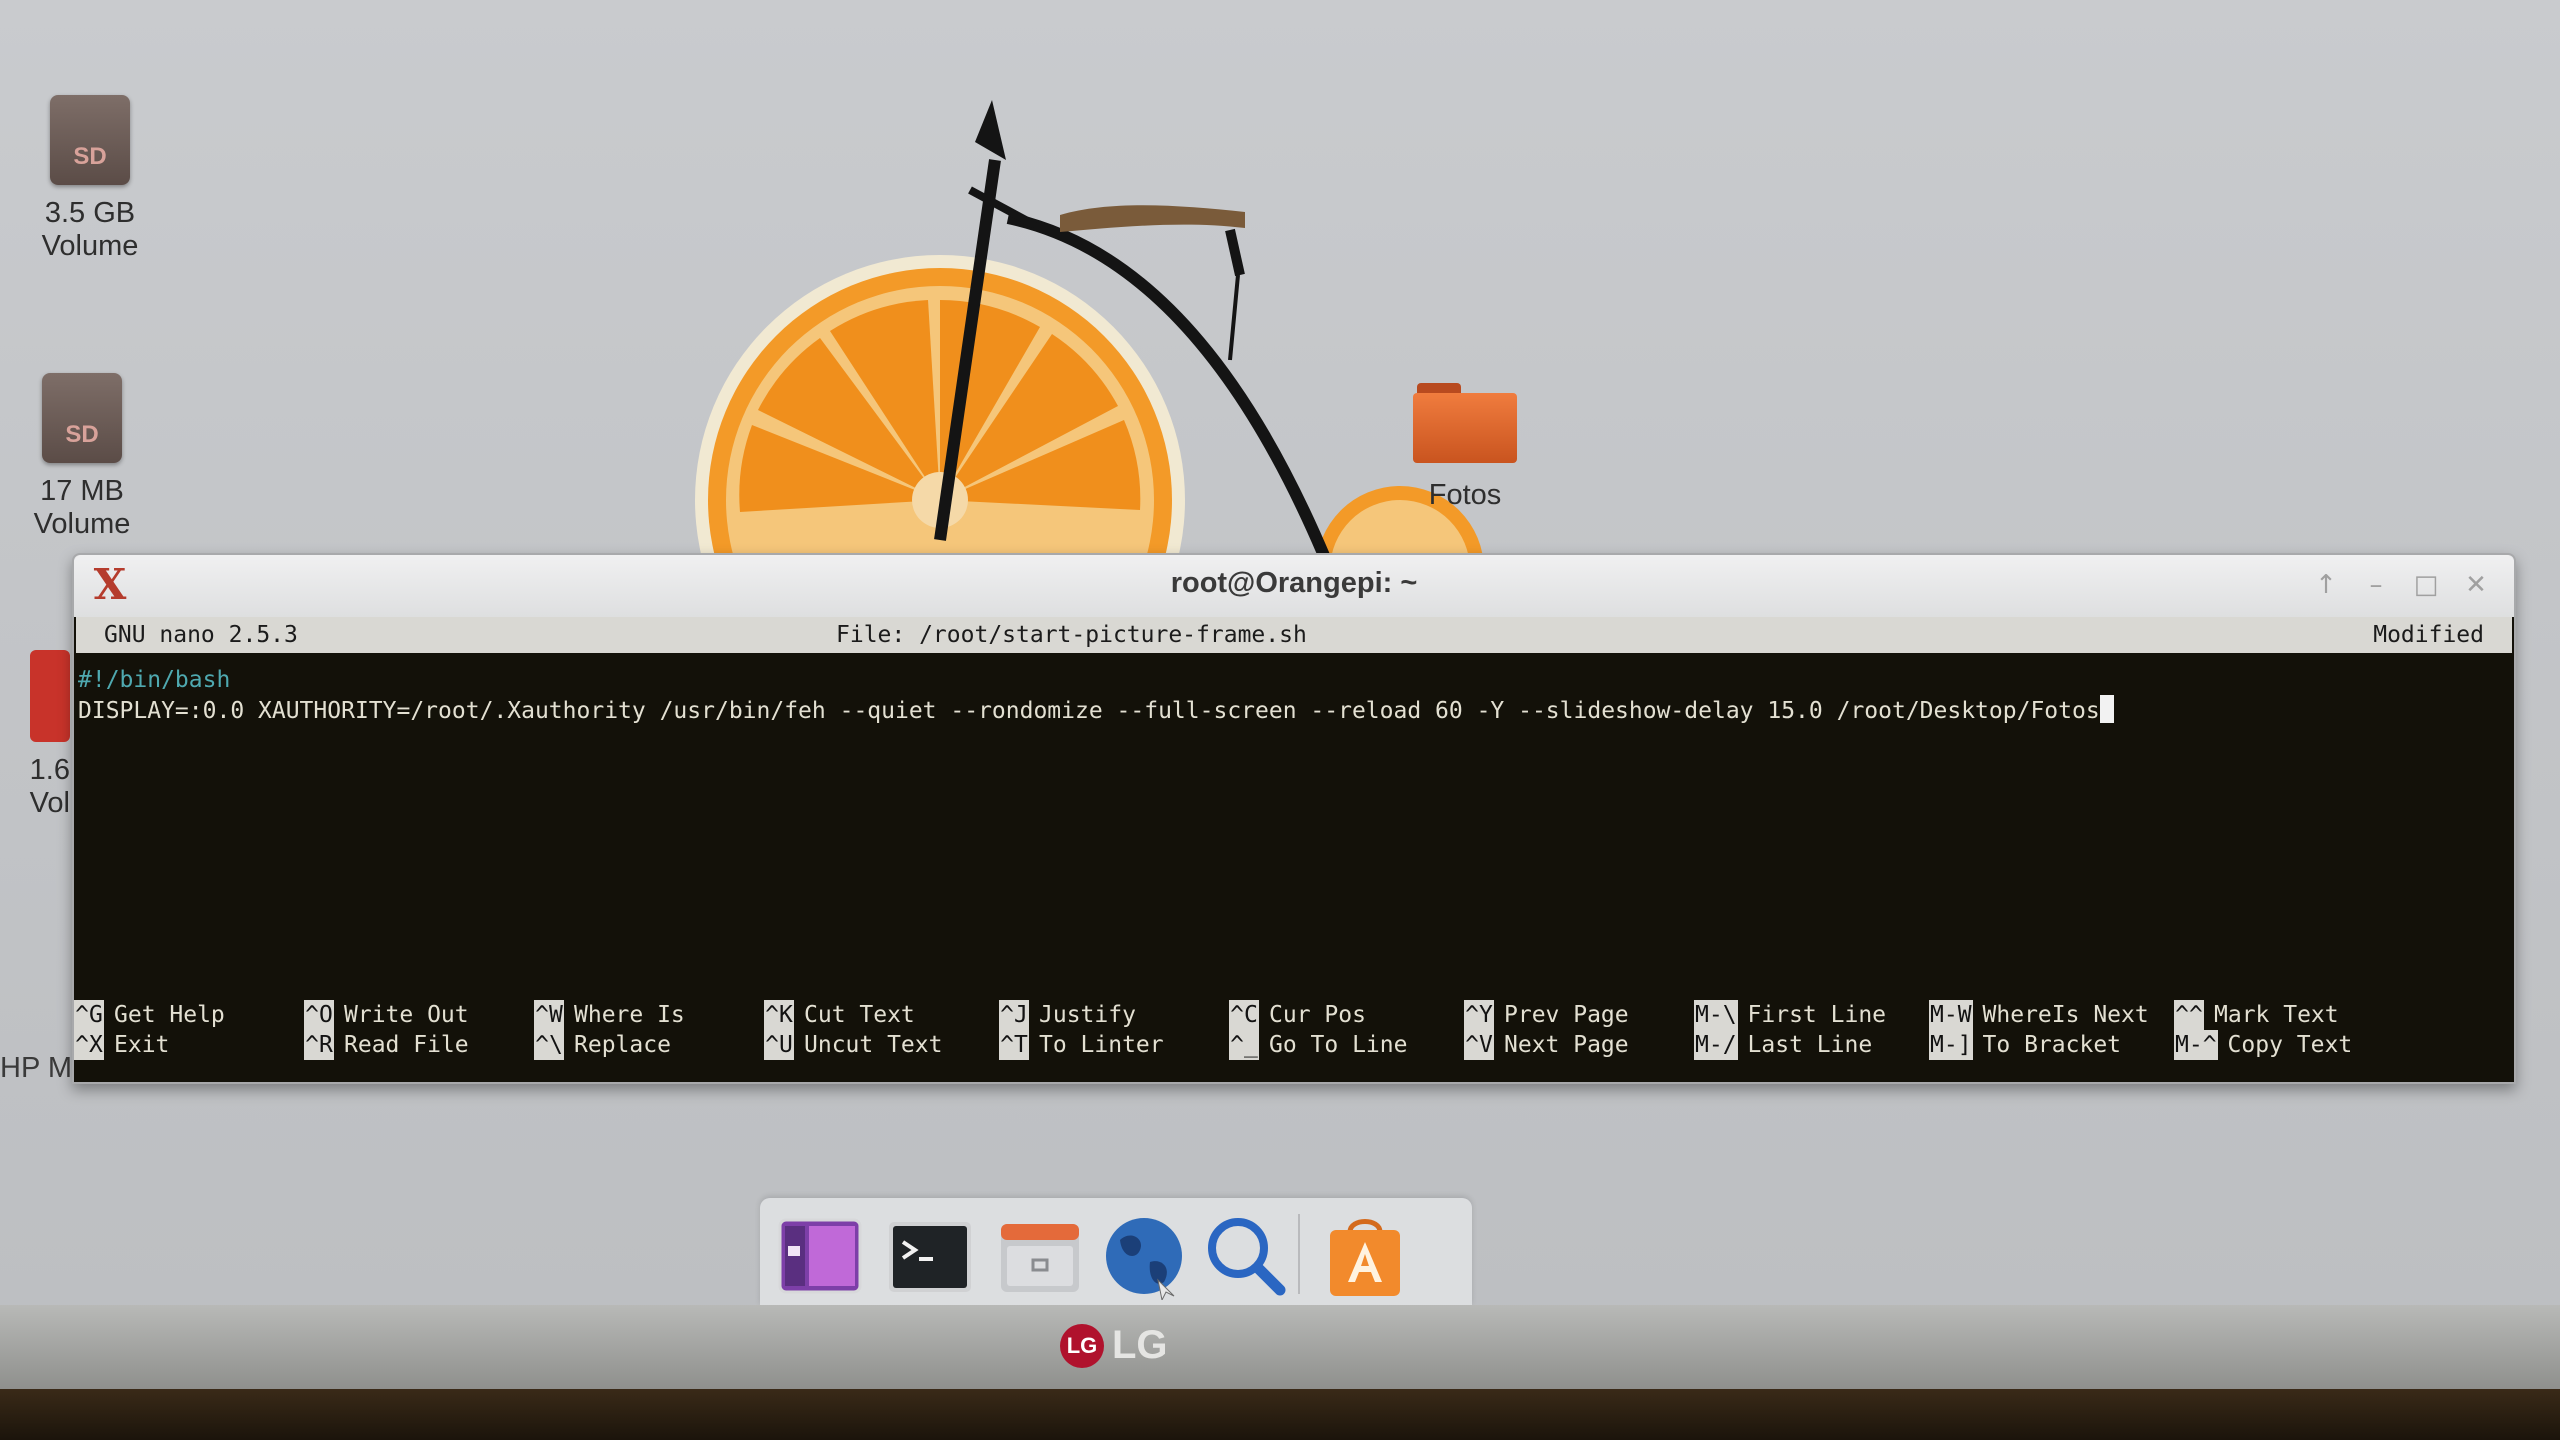 This screenshot has width=2560, height=1440. What do you see at coordinates (859, 1015) in the screenshot?
I see `shortcut-label: Cut Text` at bounding box center [859, 1015].